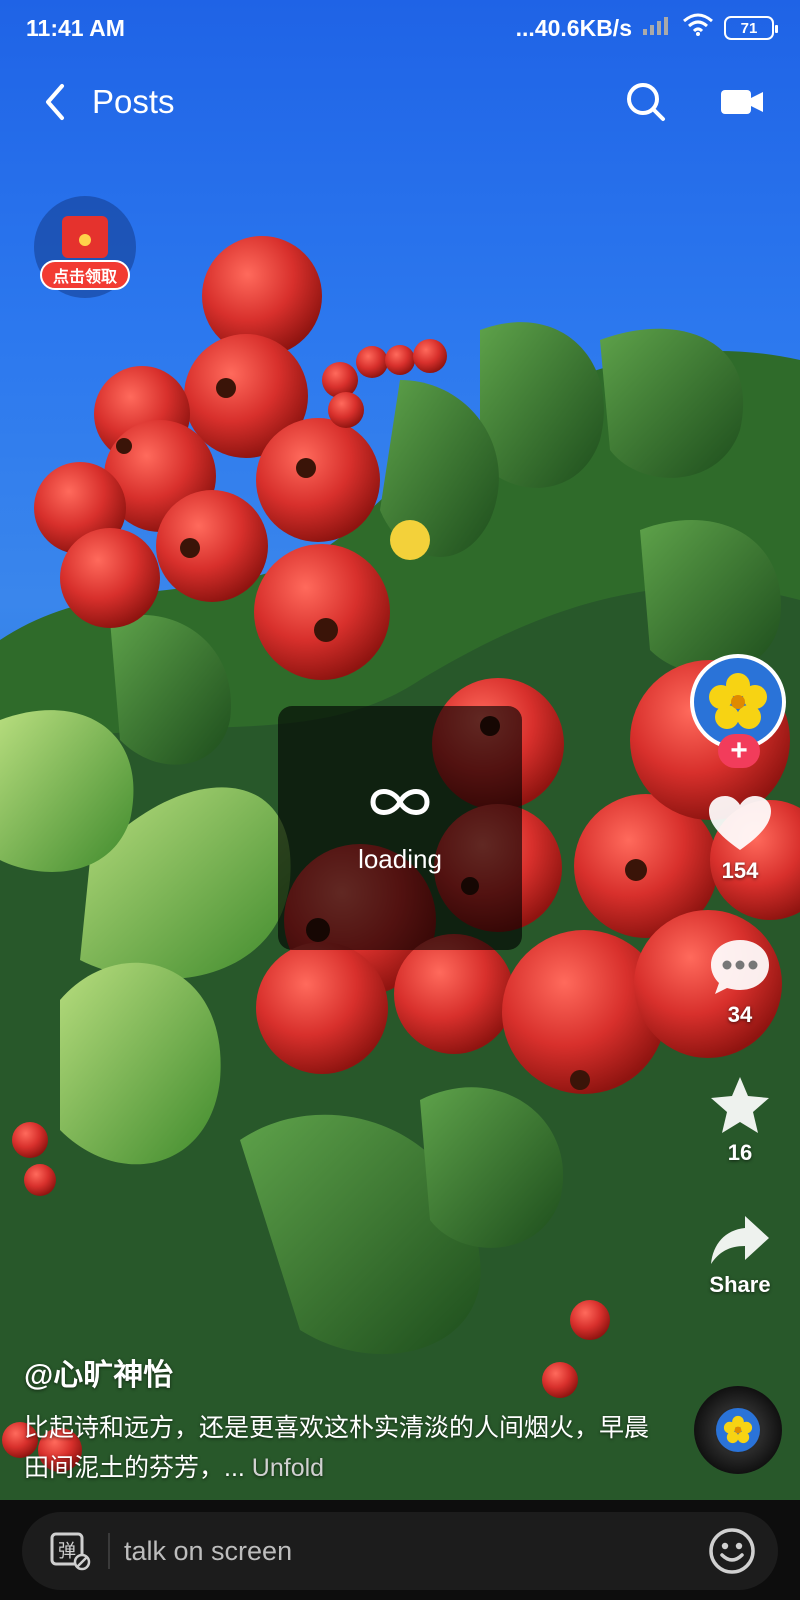 The image size is (800, 1600). I want to click on back-button, so click(55, 102).